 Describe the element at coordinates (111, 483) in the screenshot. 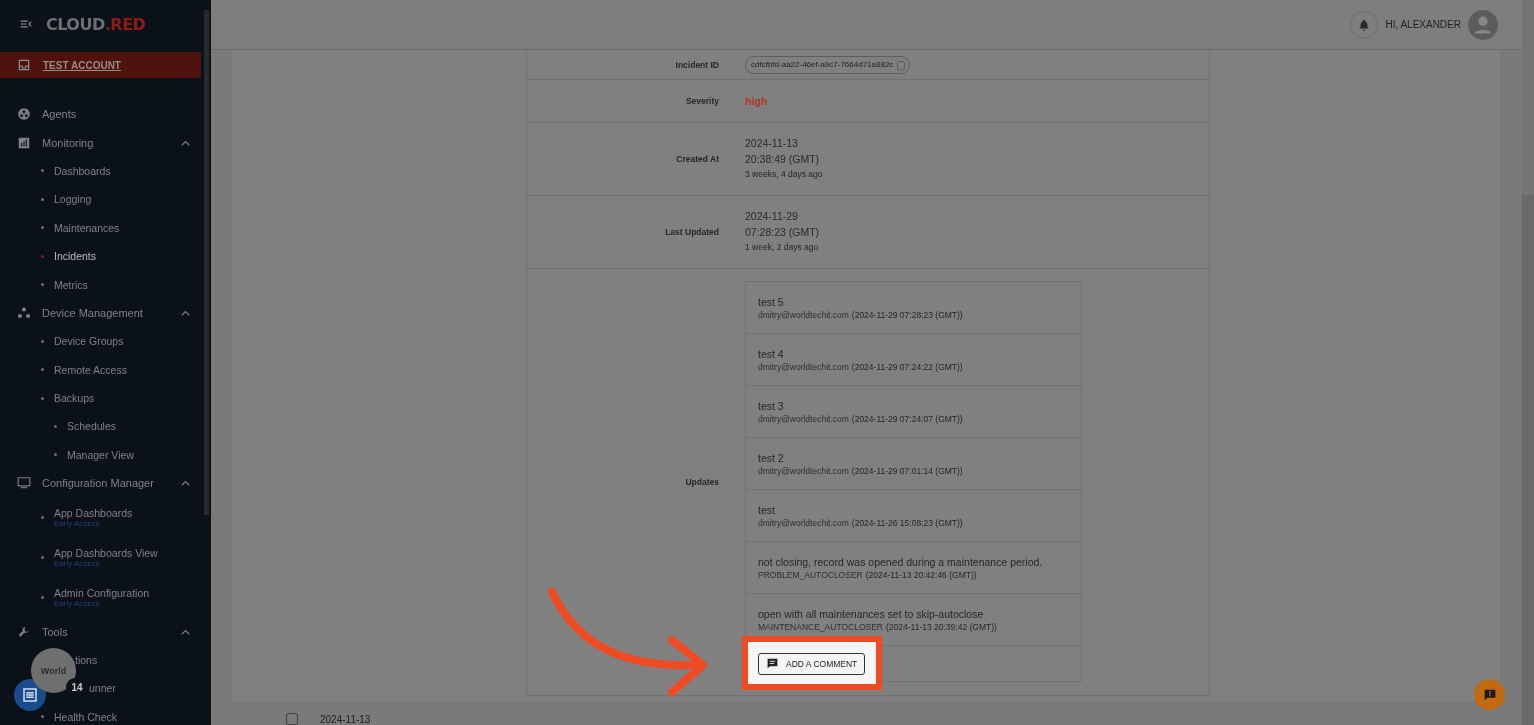

I see `nav-group: Configuration Manager` at that location.